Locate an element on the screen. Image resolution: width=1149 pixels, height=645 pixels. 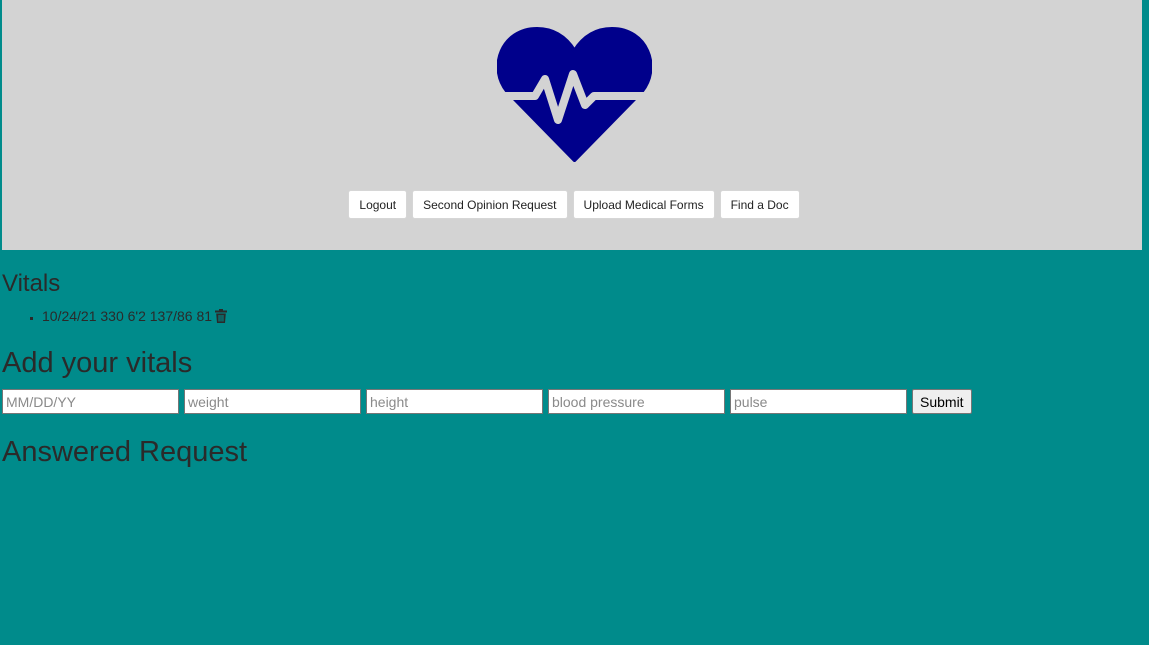
second-opinion-request-button: Second Opinion Request is located at coordinates (490, 204).